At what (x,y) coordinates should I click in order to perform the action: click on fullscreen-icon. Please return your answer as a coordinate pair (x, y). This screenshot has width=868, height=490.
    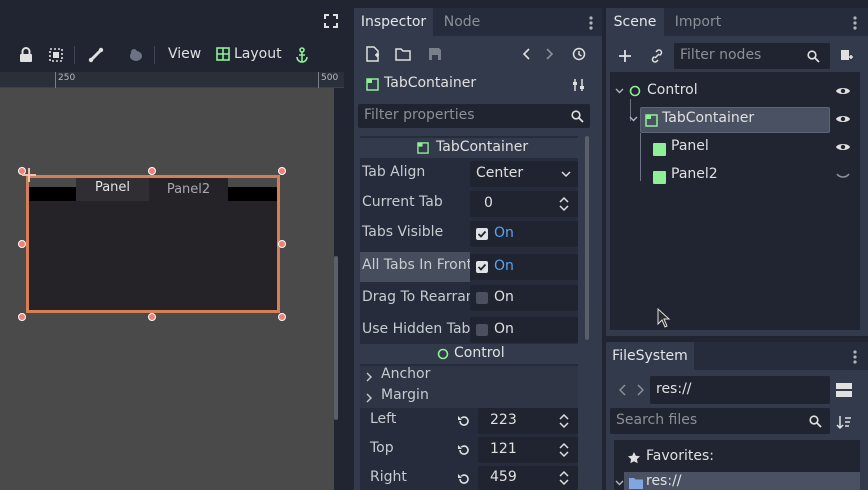
    Looking at the image, I should click on (331, 21).